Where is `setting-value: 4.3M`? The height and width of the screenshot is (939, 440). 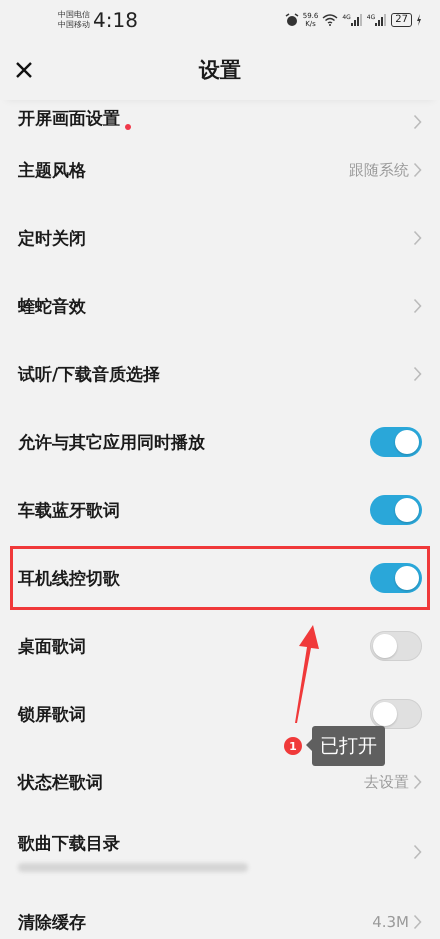
setting-value: 4.3M is located at coordinates (390, 922).